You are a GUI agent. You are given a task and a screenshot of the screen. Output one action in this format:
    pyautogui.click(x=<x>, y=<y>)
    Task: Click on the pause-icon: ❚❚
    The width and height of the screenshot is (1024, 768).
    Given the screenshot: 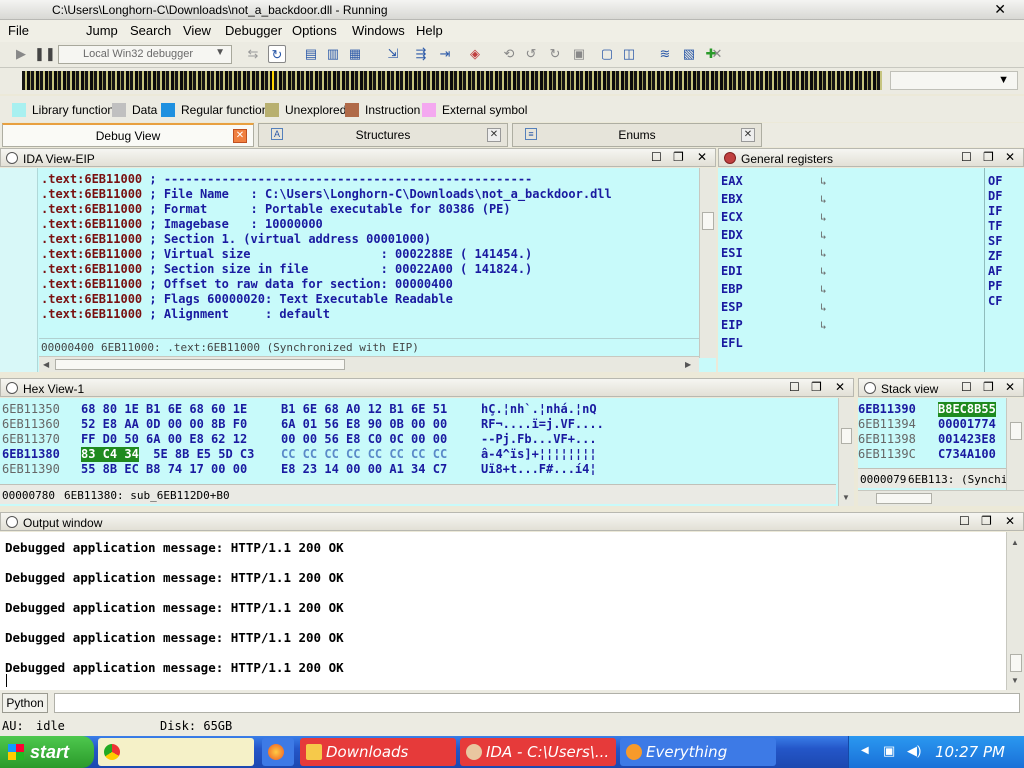 What is the action you would take?
    pyautogui.click(x=45, y=54)
    